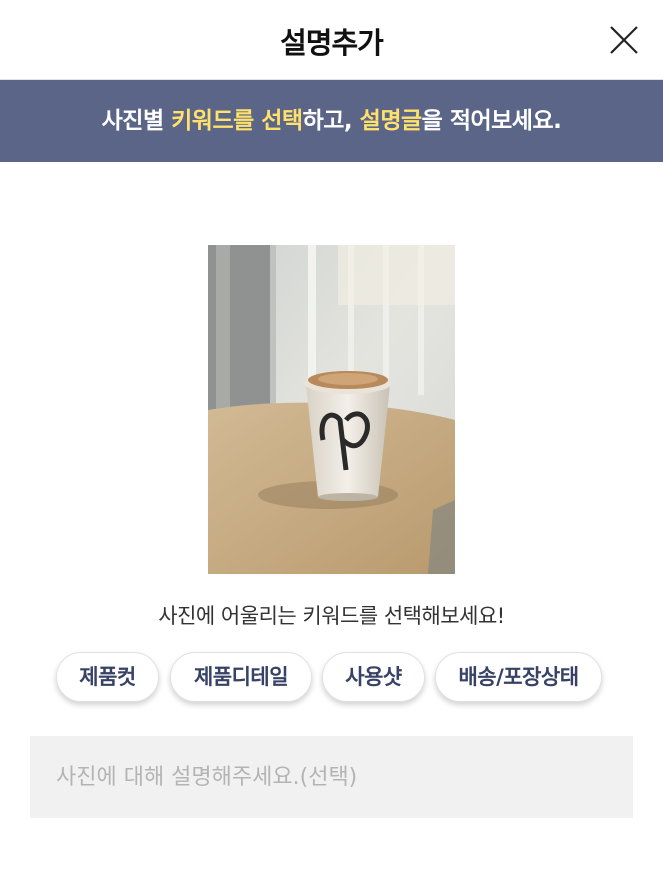 Image resolution: width=663 pixels, height=877 pixels. What do you see at coordinates (518, 677) in the screenshot?
I see `keyword-chip-shipping-packaging: 배송/포장상태` at bounding box center [518, 677].